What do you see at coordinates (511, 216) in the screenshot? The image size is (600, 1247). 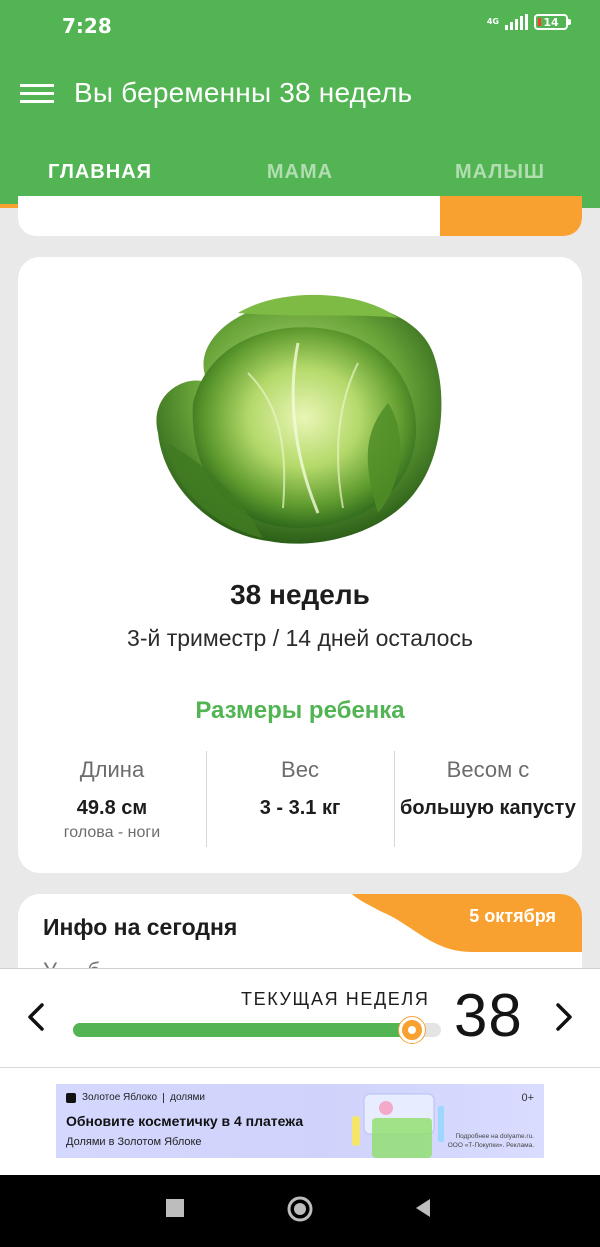 I see `previous-card-accent` at bounding box center [511, 216].